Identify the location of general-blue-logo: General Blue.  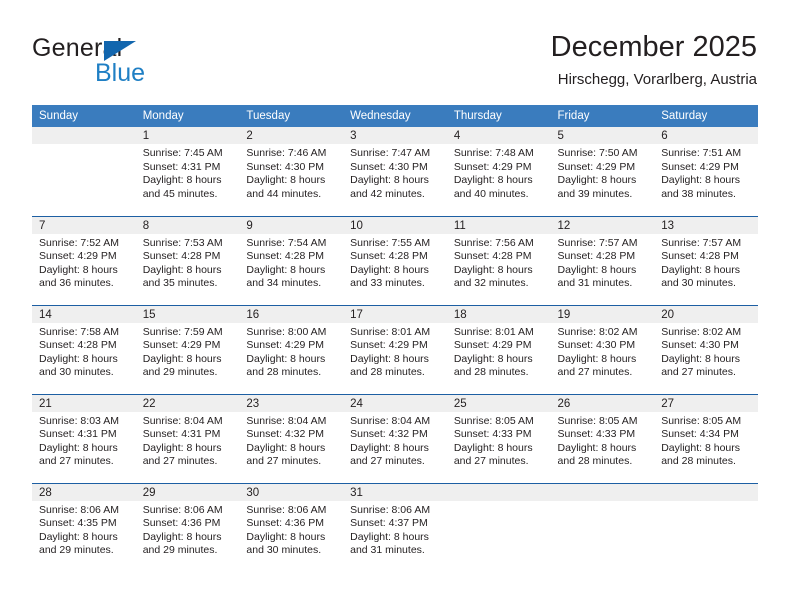
(132, 62).